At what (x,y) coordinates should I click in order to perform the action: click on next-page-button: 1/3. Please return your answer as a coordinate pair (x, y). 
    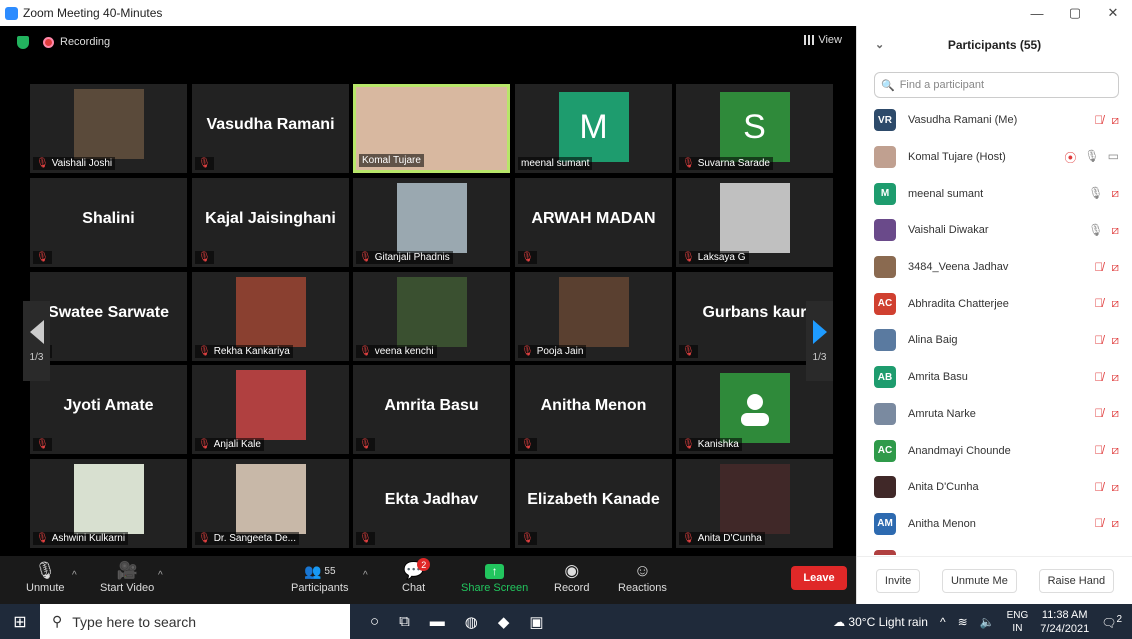
    Looking at the image, I should click on (819, 341).